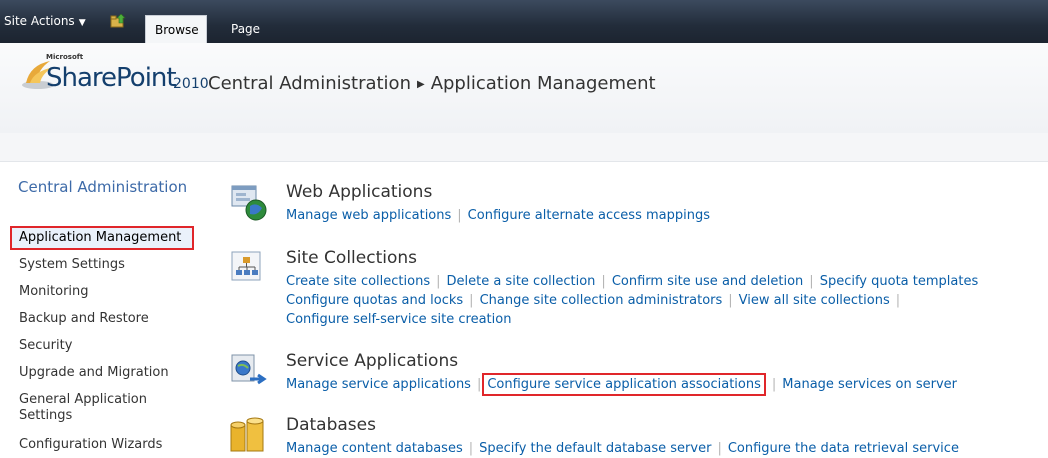 This screenshot has width=1048, height=458. What do you see at coordinates (45, 345) in the screenshot?
I see `sidebar-item-security: Security` at bounding box center [45, 345].